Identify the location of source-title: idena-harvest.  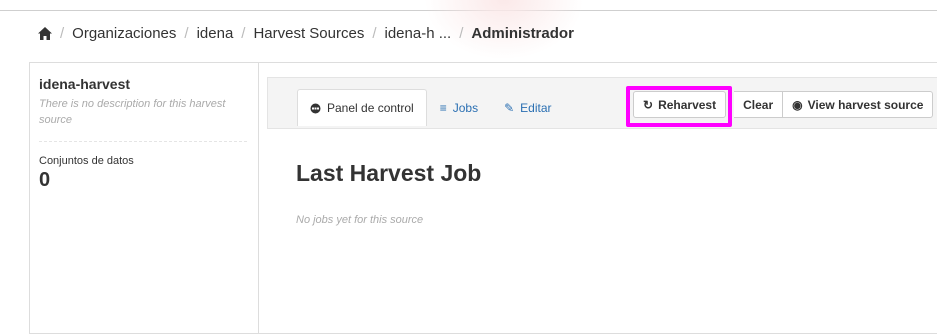
(85, 84).